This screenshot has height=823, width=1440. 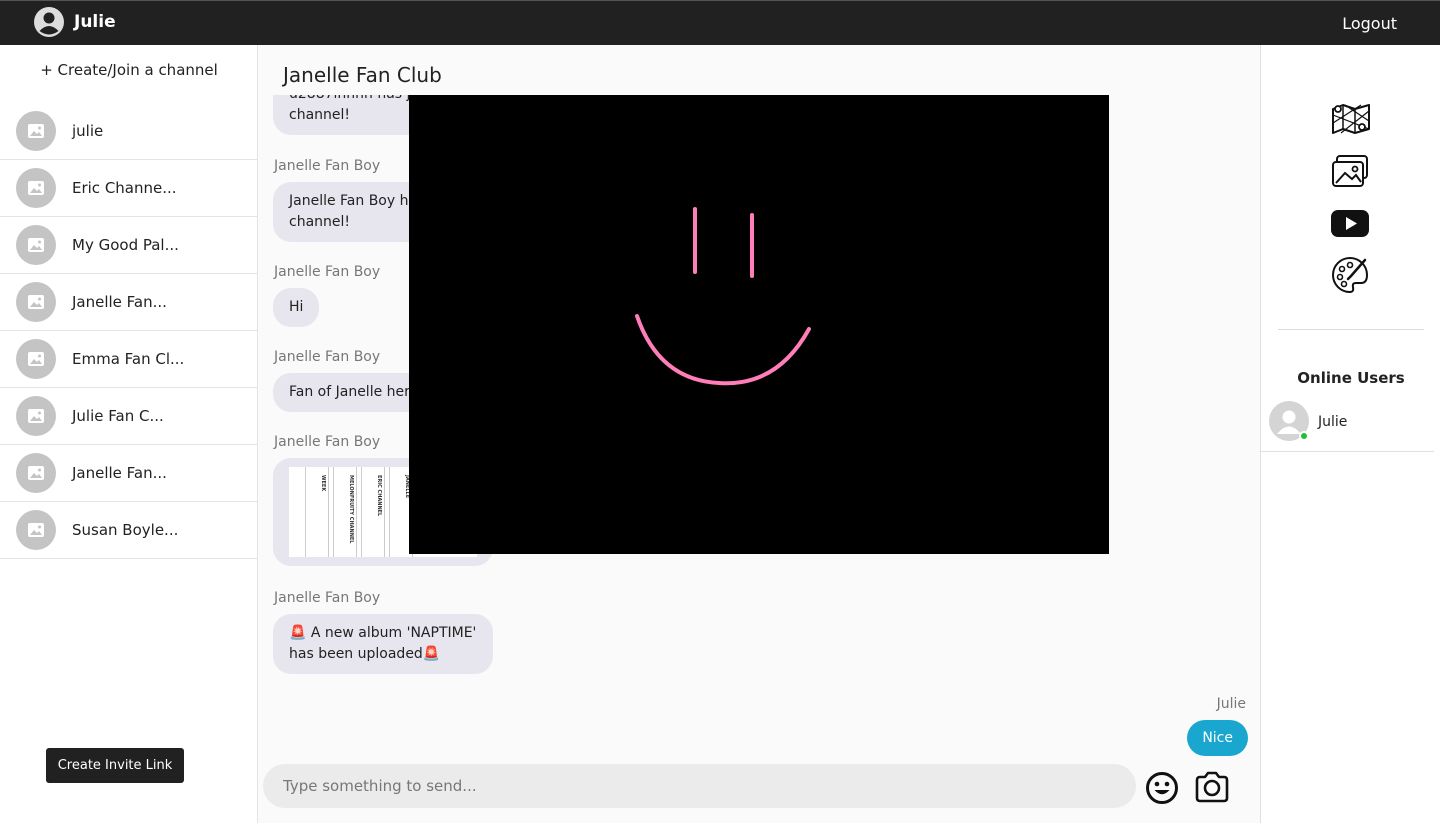 What do you see at coordinates (1369, 23) in the screenshot?
I see `logout-button: Logout` at bounding box center [1369, 23].